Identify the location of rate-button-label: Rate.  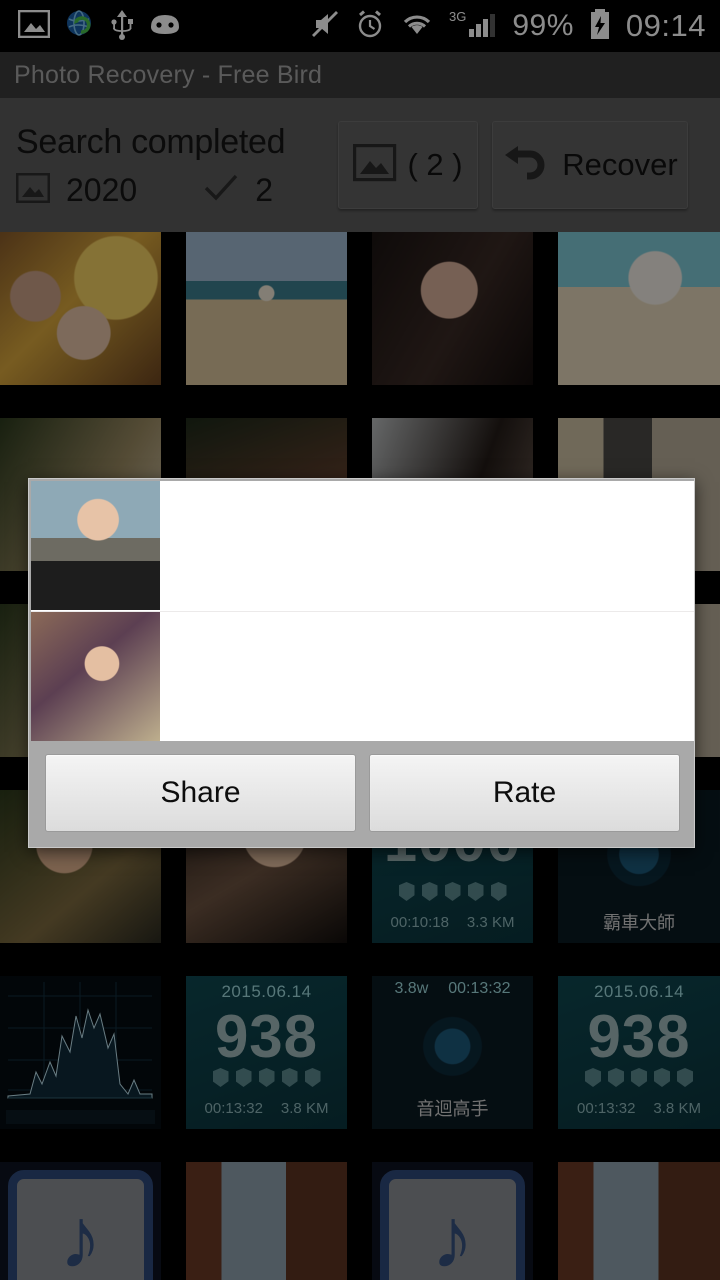
(524, 792).